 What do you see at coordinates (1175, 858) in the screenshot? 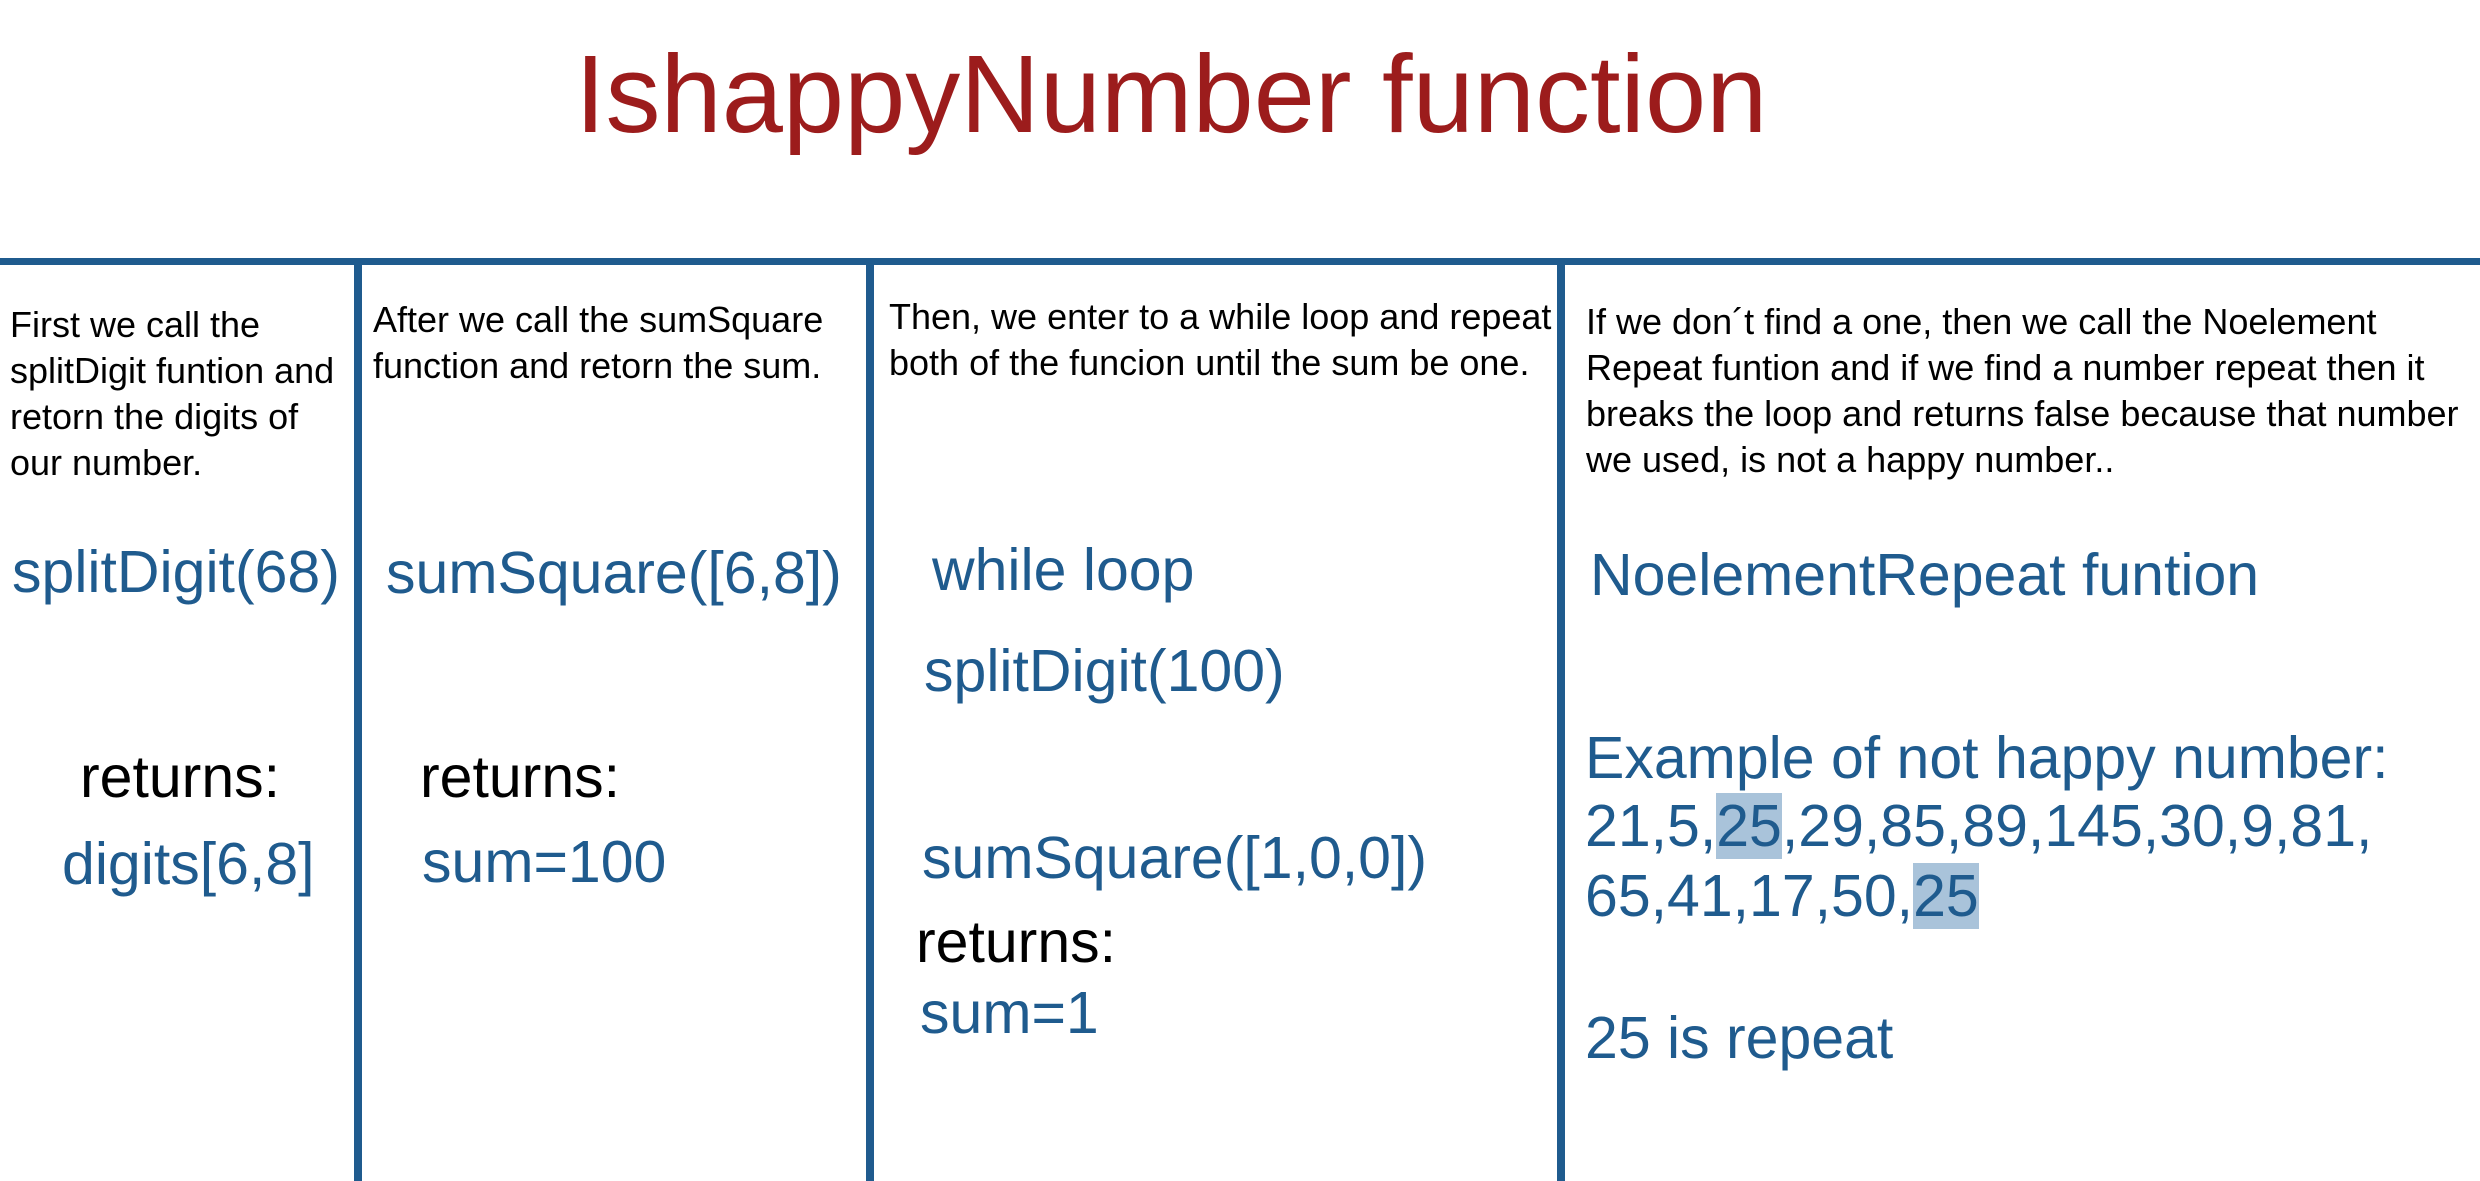
I see `col3-call-sum: sumSquare([1,0,0])` at bounding box center [1175, 858].